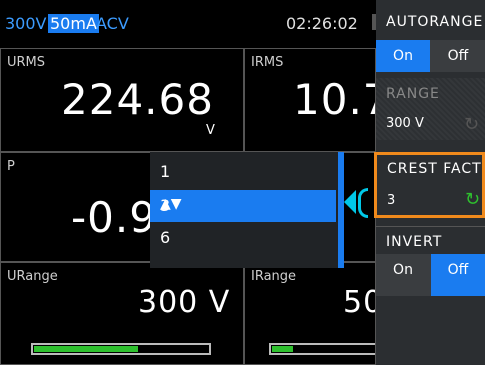 The height and width of the screenshot is (365, 485). Describe the element at coordinates (350, 202) in the screenshot. I see `pointer-arrow-icon` at that location.